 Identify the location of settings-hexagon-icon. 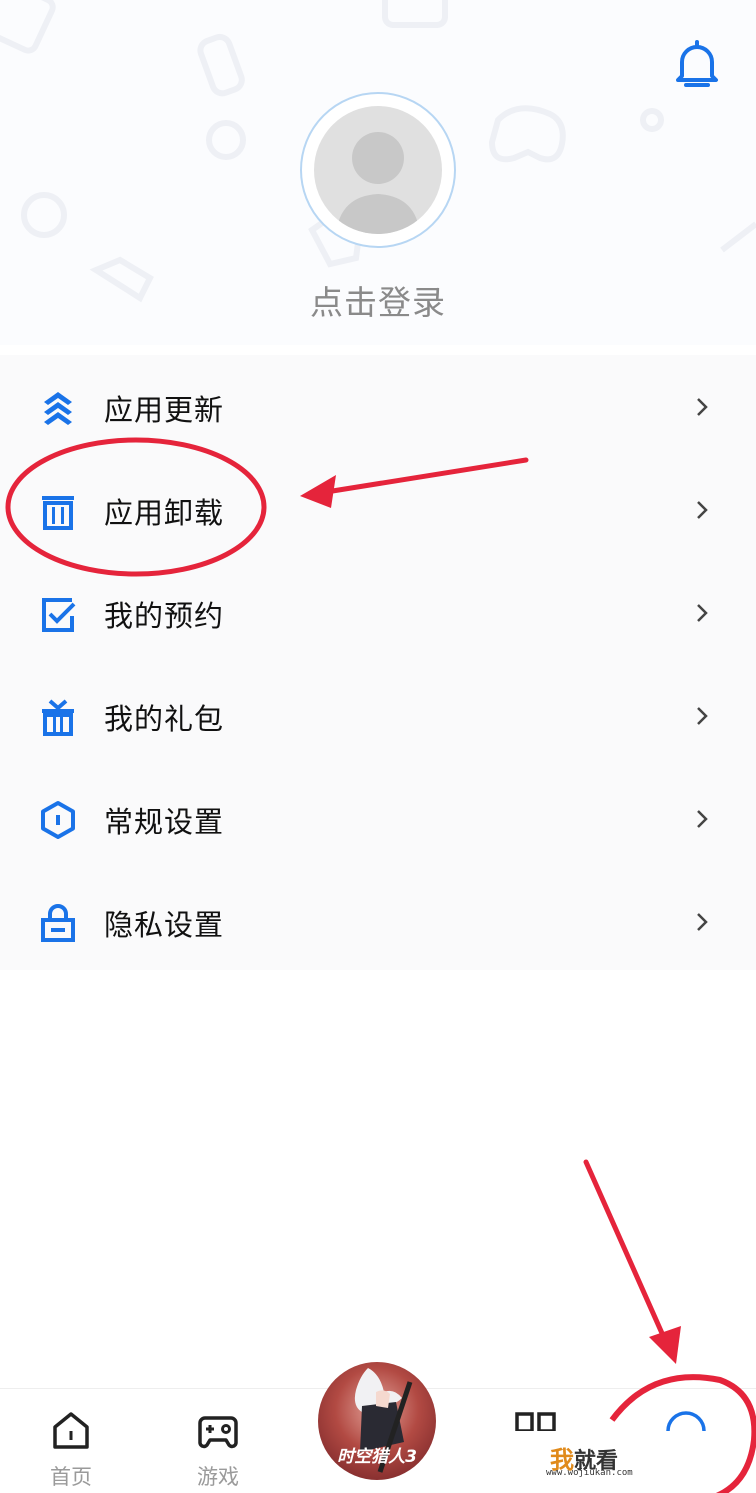
(58, 820).